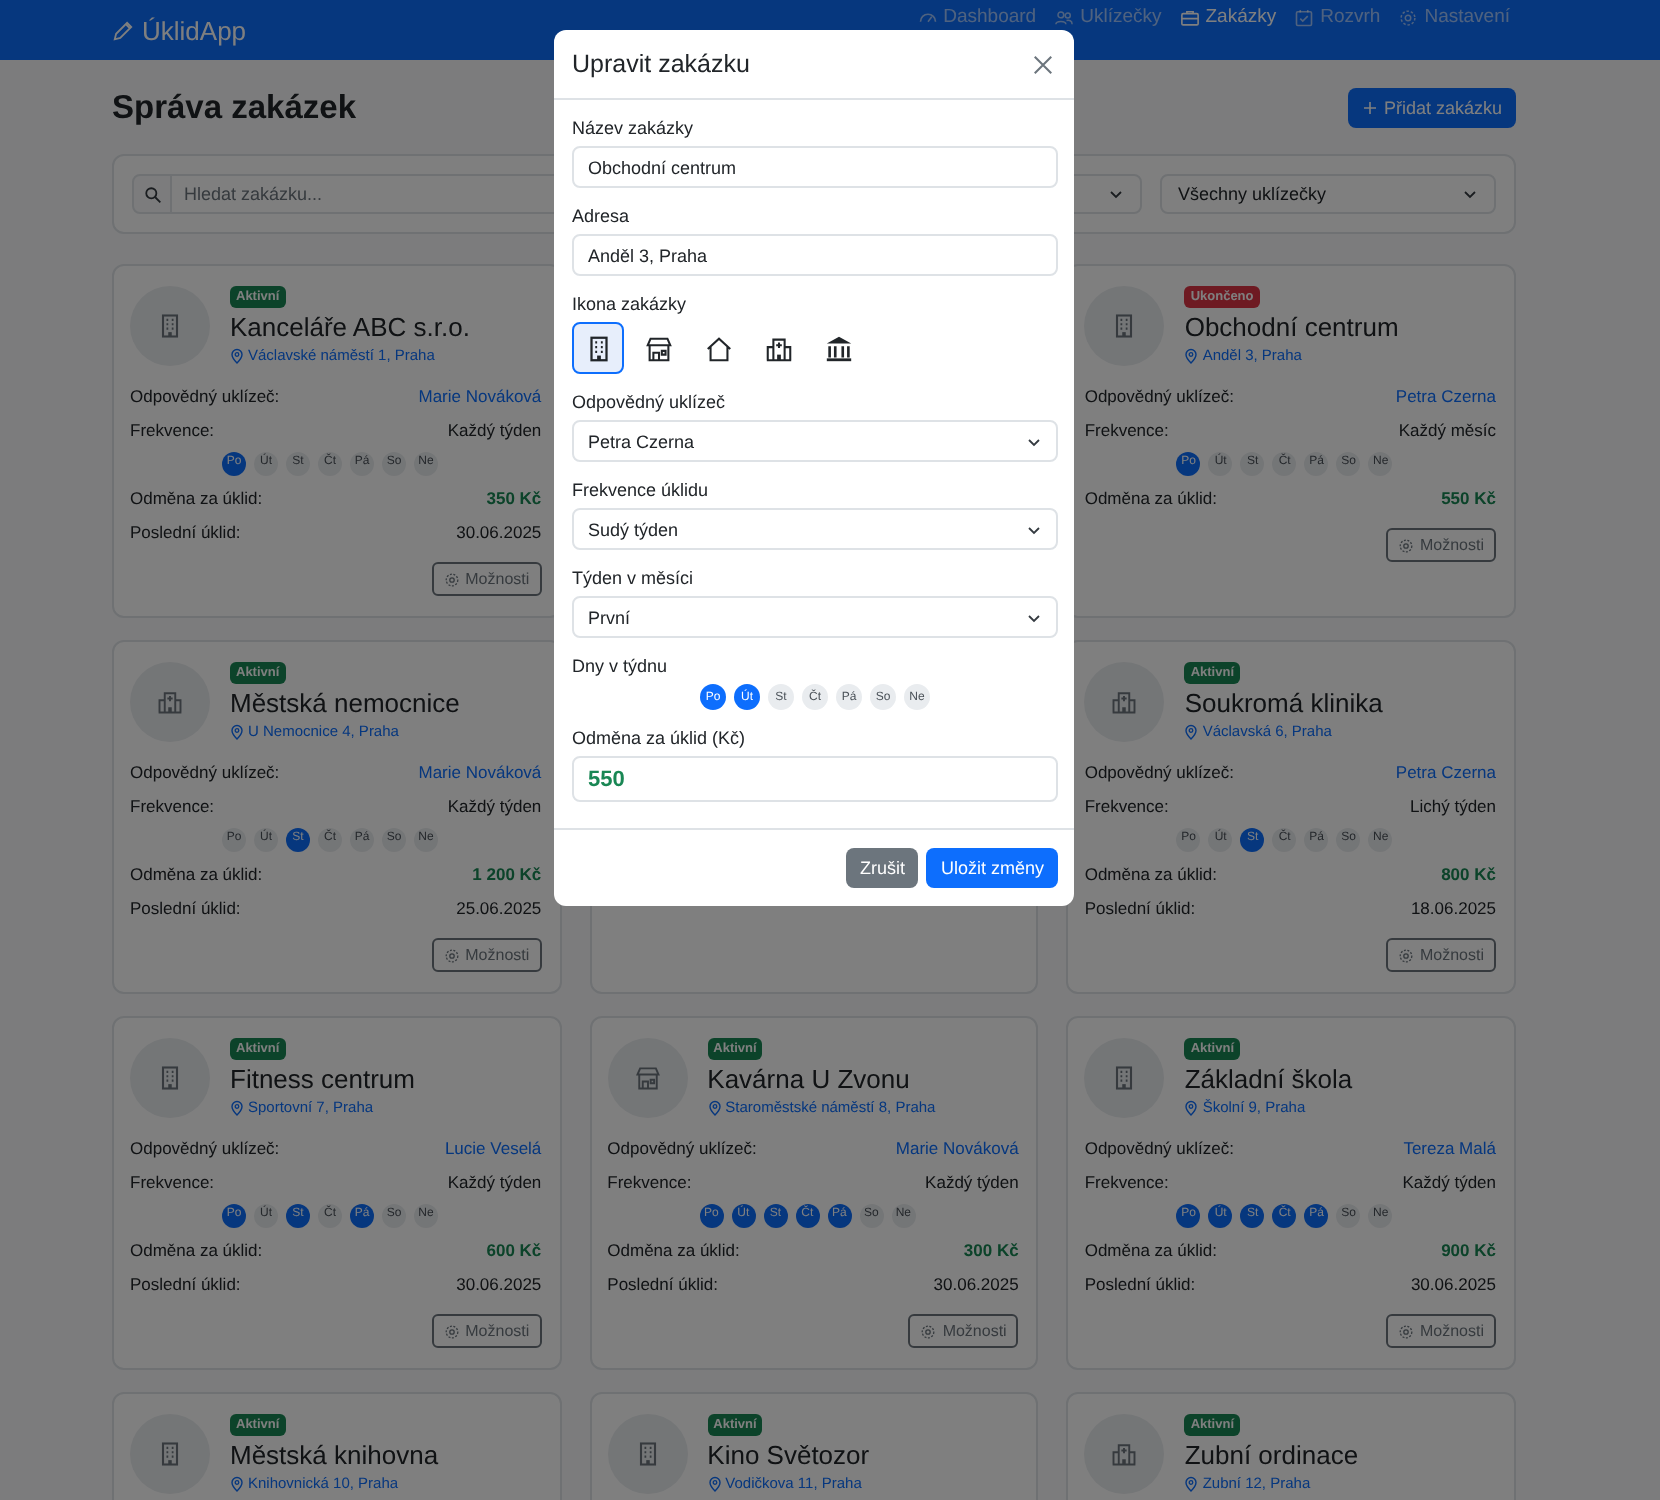 The image size is (1660, 1500). Describe the element at coordinates (1189, 17) in the screenshot. I see `briefcase-icon` at that location.